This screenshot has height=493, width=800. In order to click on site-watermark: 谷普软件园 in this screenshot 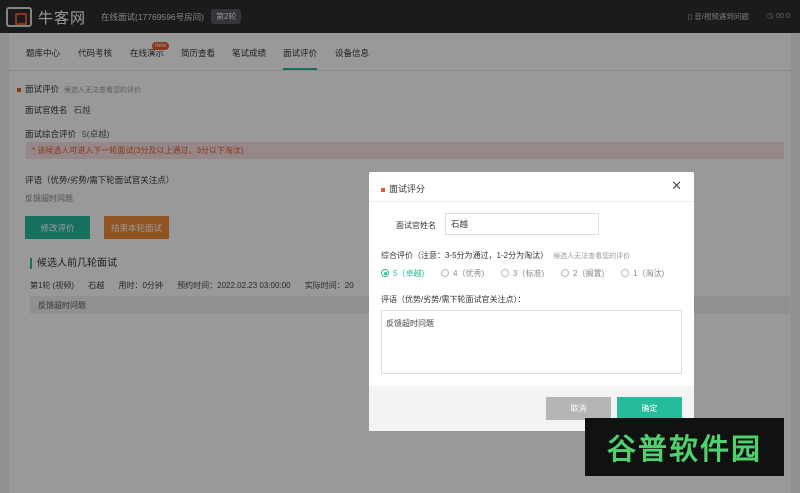, I will do `click(684, 447)`.